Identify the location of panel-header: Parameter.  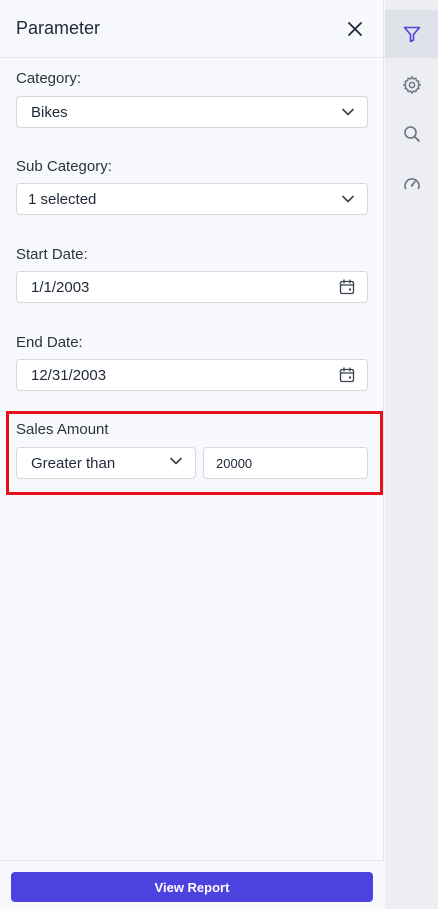
(191, 29).